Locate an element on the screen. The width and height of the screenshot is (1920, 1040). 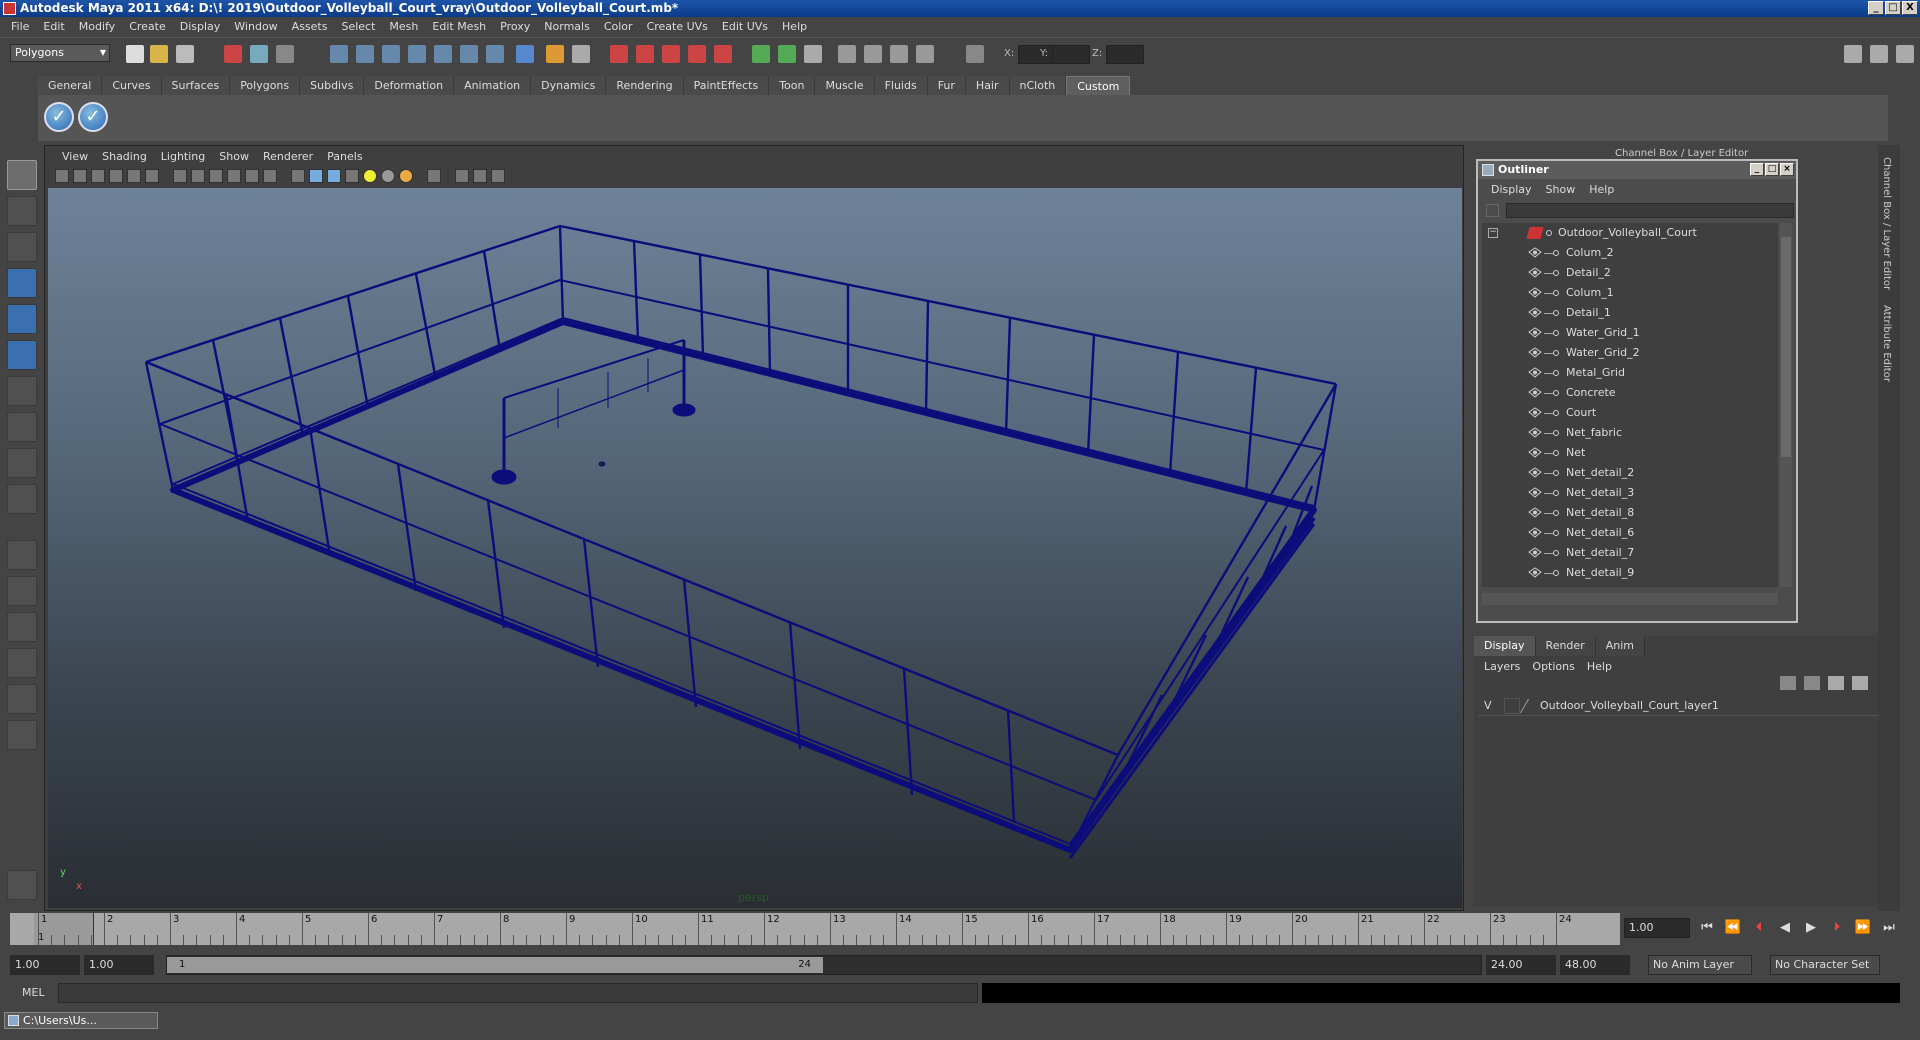
render-settings-icon is located at coordinates (671, 54).